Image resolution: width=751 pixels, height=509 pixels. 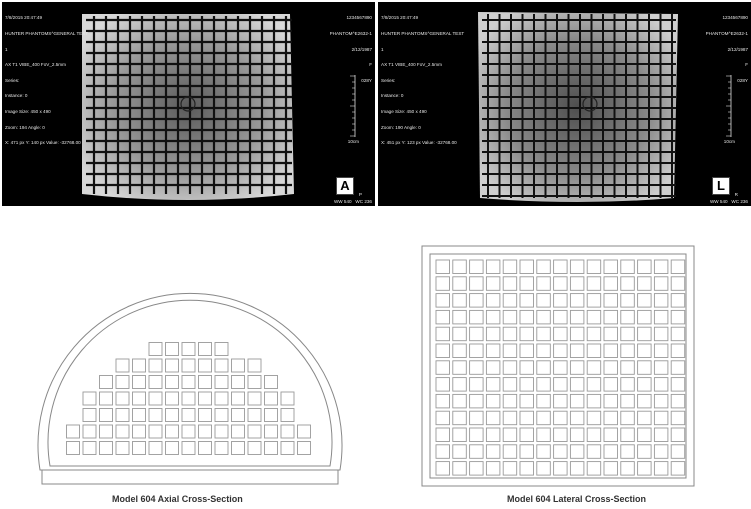 What do you see at coordinates (423, 34) in the screenshot?
I see `info-line: HUNTER PHANTOMS^GENERAL TEST` at bounding box center [423, 34].